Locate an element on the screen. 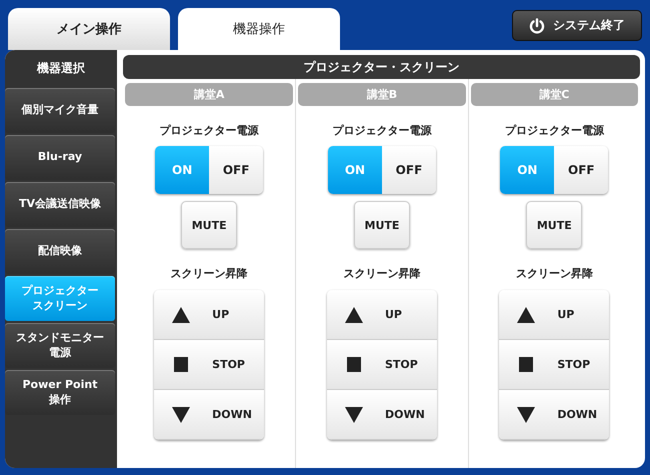 Image resolution: width=650 pixels, height=475 pixels. sidebar-item: スタンドモニター 電源 is located at coordinates (60, 345).